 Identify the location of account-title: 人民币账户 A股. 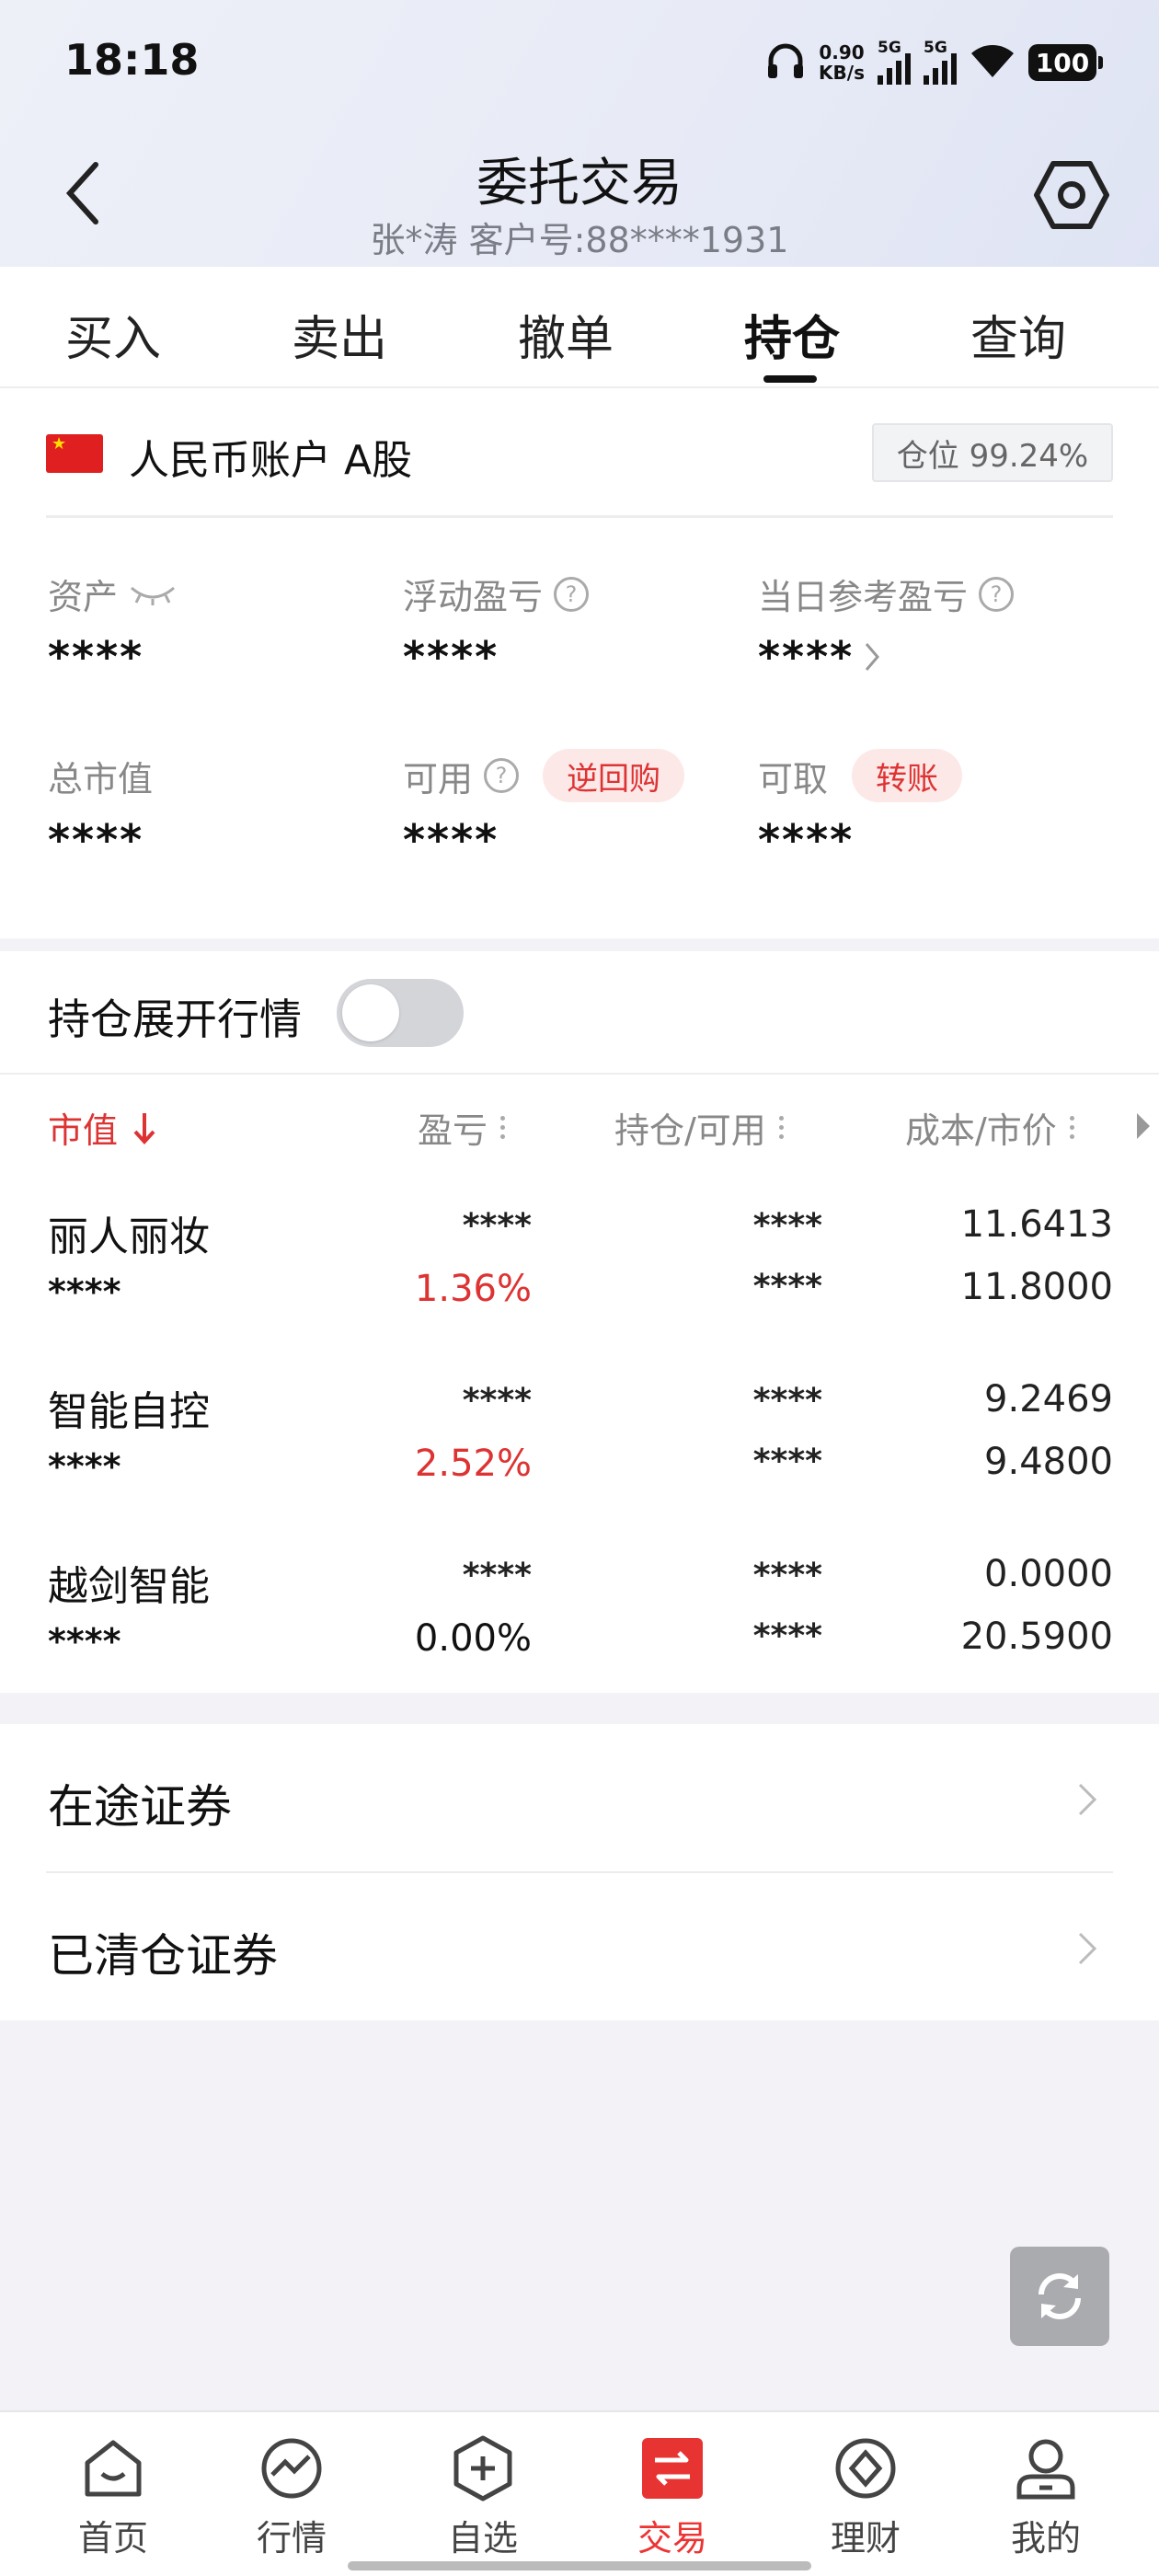
(271, 460).